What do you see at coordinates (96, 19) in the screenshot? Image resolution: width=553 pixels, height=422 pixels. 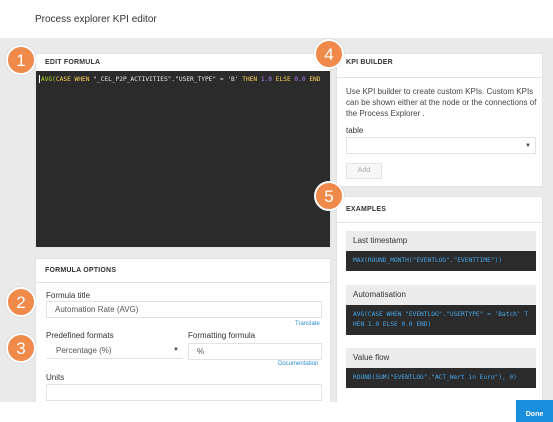 I see `page-title: Process explorer KPI editor` at bounding box center [96, 19].